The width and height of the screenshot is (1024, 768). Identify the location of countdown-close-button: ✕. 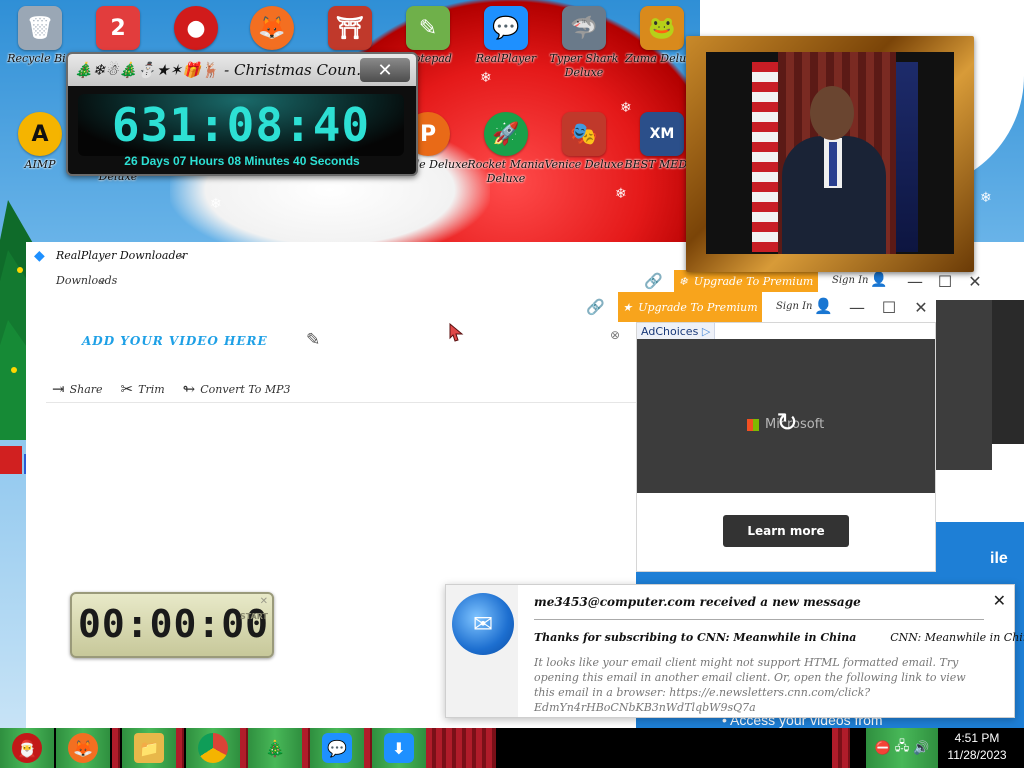
(385, 70).